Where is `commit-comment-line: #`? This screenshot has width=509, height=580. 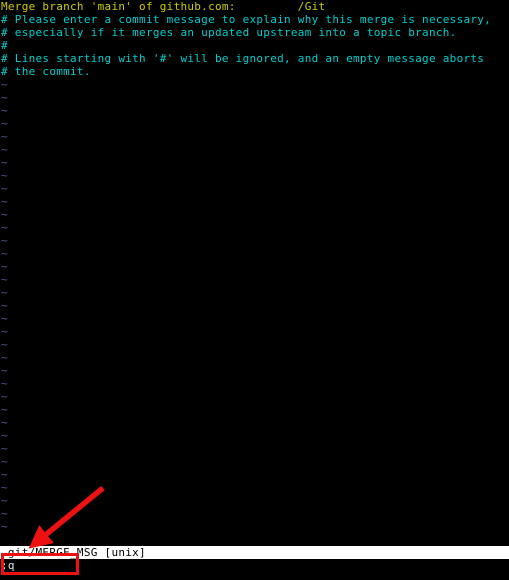
commit-comment-line: # is located at coordinates (254, 45).